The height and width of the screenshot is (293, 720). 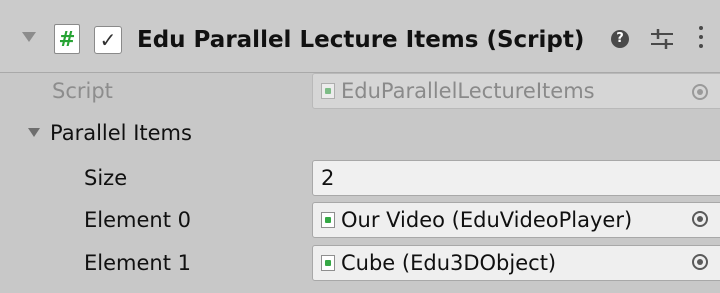 I want to click on element-1-object-field: Cube (Edu3DObject), so click(x=516, y=263).